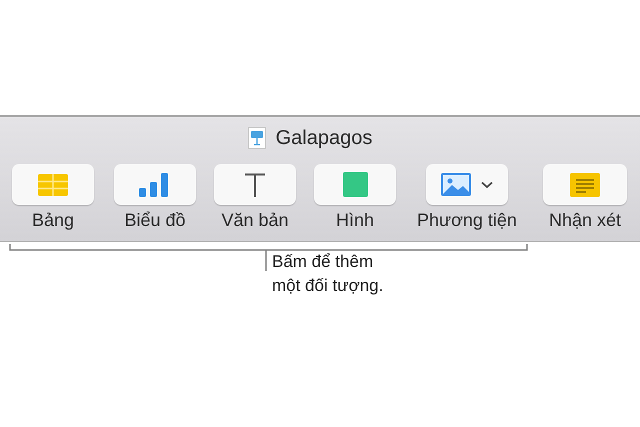  What do you see at coordinates (155, 220) in the screenshot?
I see `tool-label: Biểu đồ` at bounding box center [155, 220].